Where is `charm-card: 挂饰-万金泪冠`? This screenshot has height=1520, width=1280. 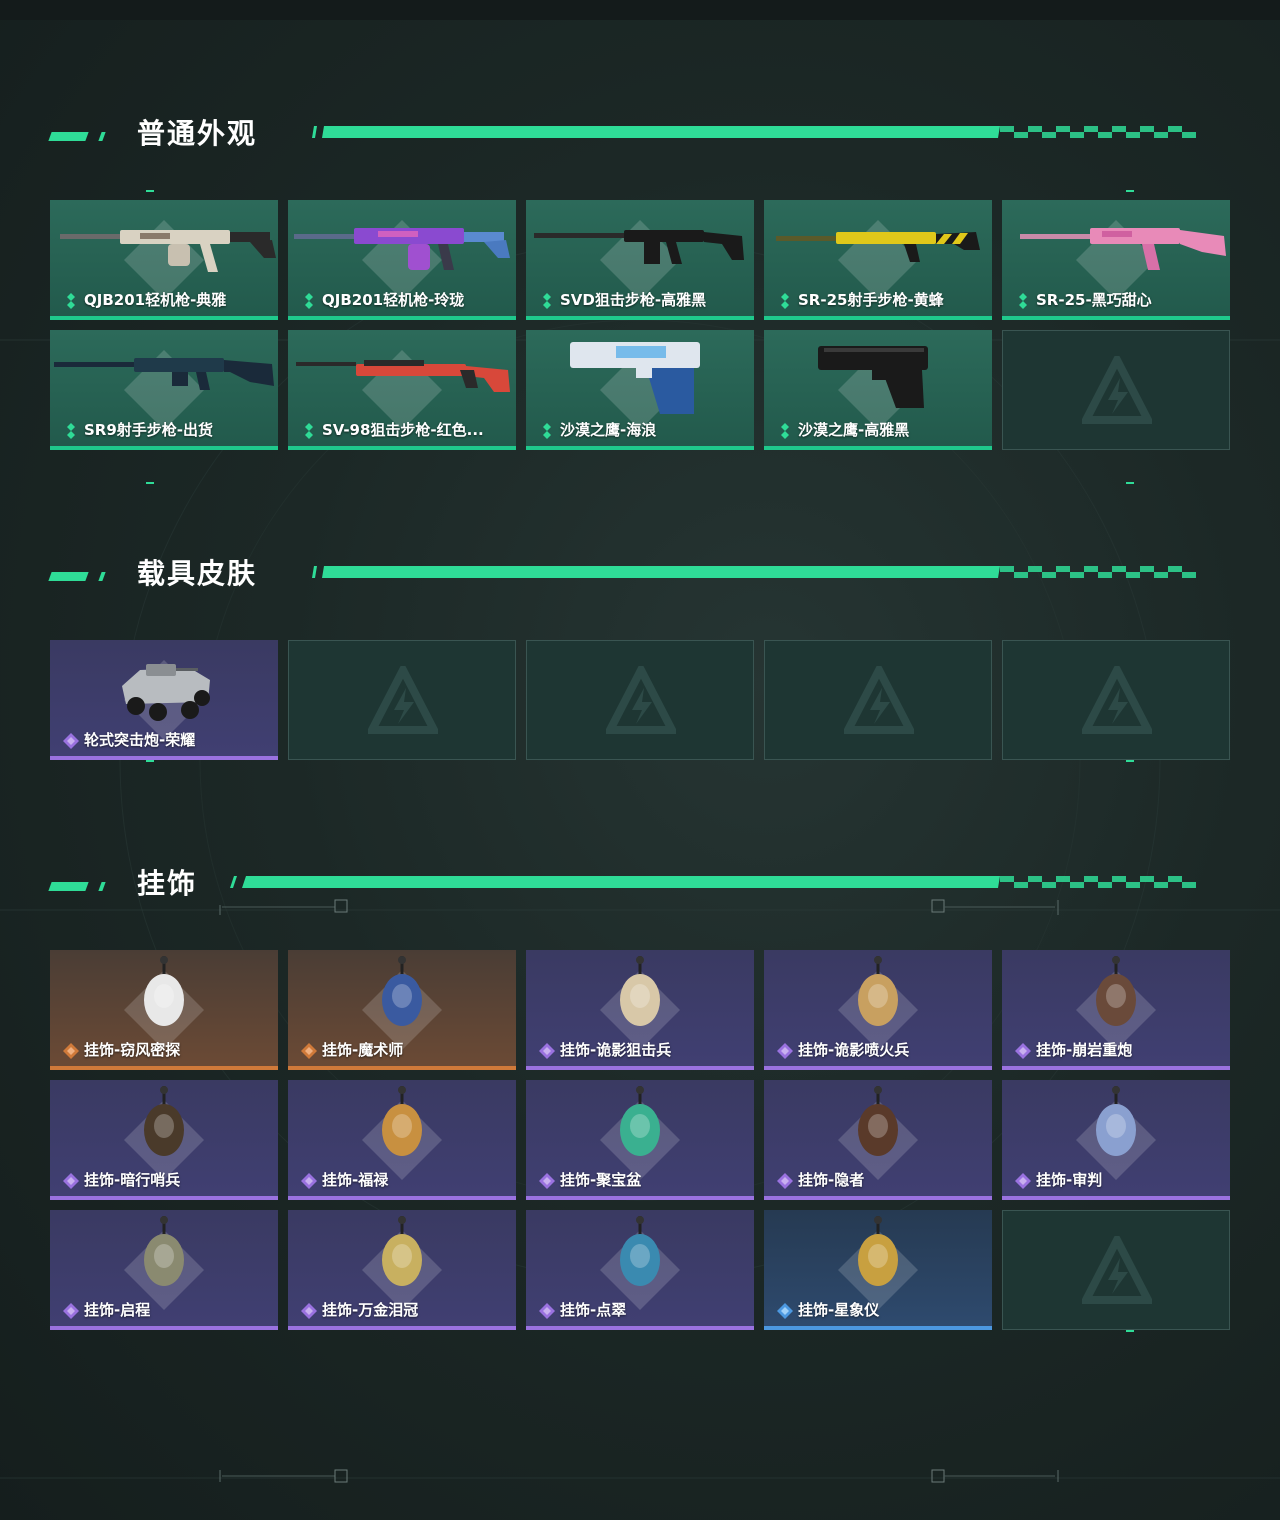 charm-card: 挂饰-万金泪冠 is located at coordinates (402, 1270).